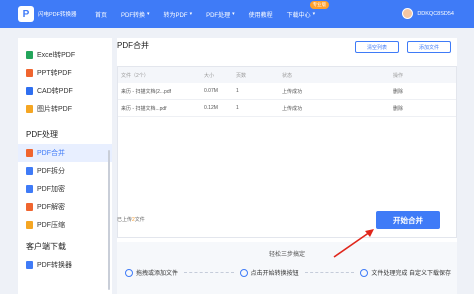  Describe the element at coordinates (286, 255) in the screenshot. I see `steps-title: 轻松三步搞定` at that location.